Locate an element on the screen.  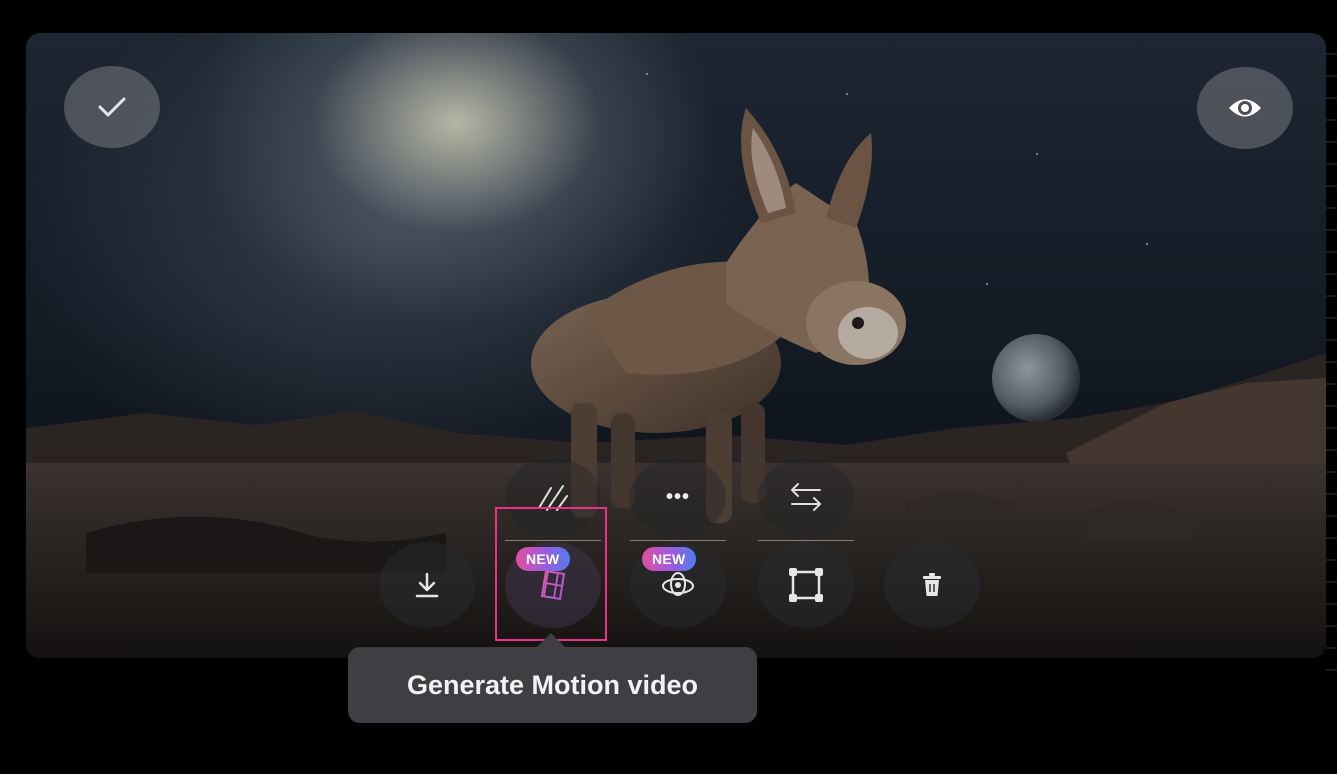
scroll-edge is located at coordinates (1331, 353).